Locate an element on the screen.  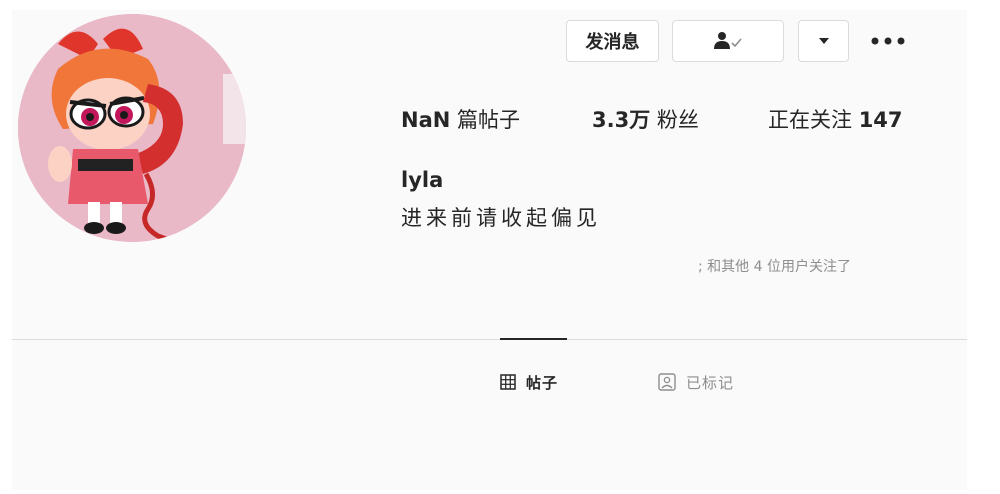
more-horizontal-icon is located at coordinates (888, 41).